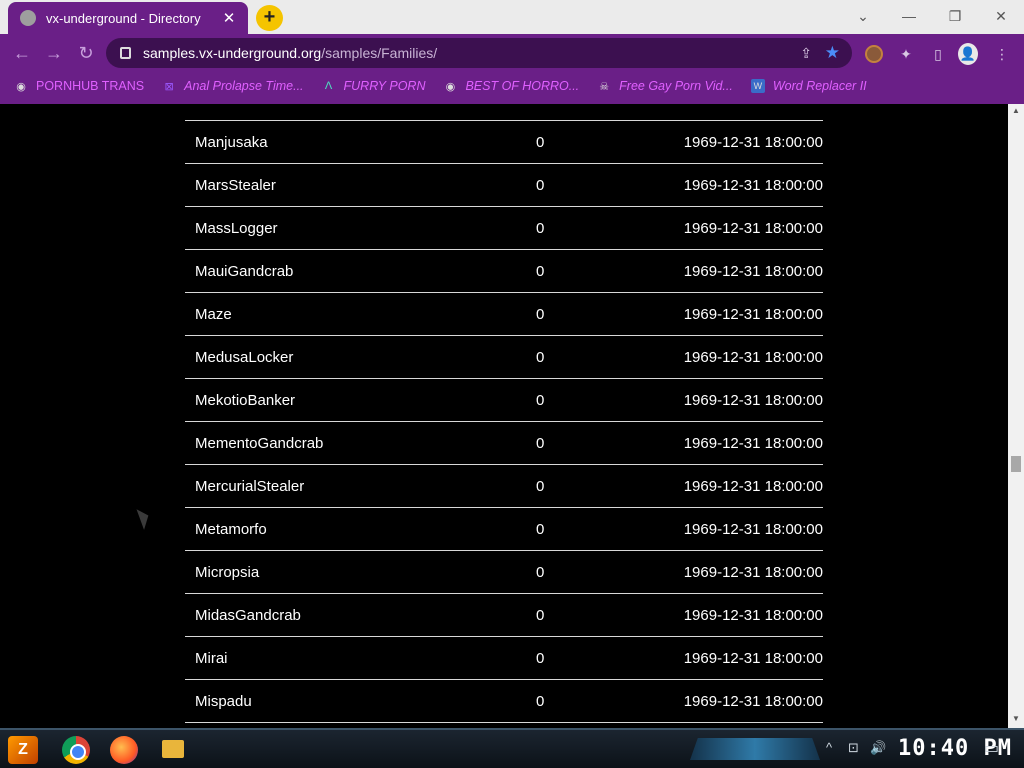 The image size is (1024, 768). What do you see at coordinates (1016, 719) in the screenshot?
I see `scroll-down-icon: ▼` at bounding box center [1016, 719].